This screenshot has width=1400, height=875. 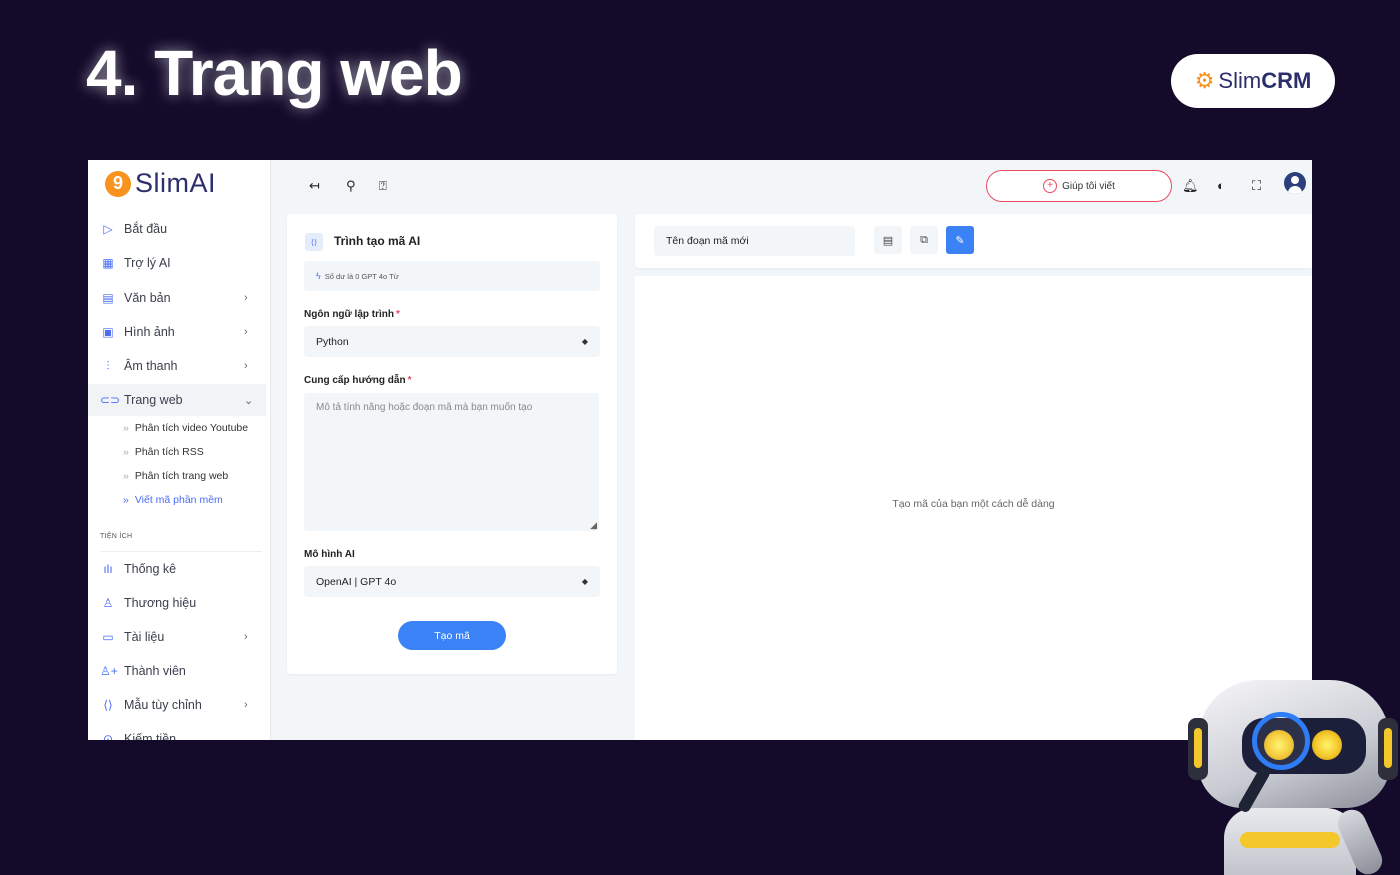 What do you see at coordinates (383, 186) in the screenshot?
I see `help-icon: ⍰` at bounding box center [383, 186].